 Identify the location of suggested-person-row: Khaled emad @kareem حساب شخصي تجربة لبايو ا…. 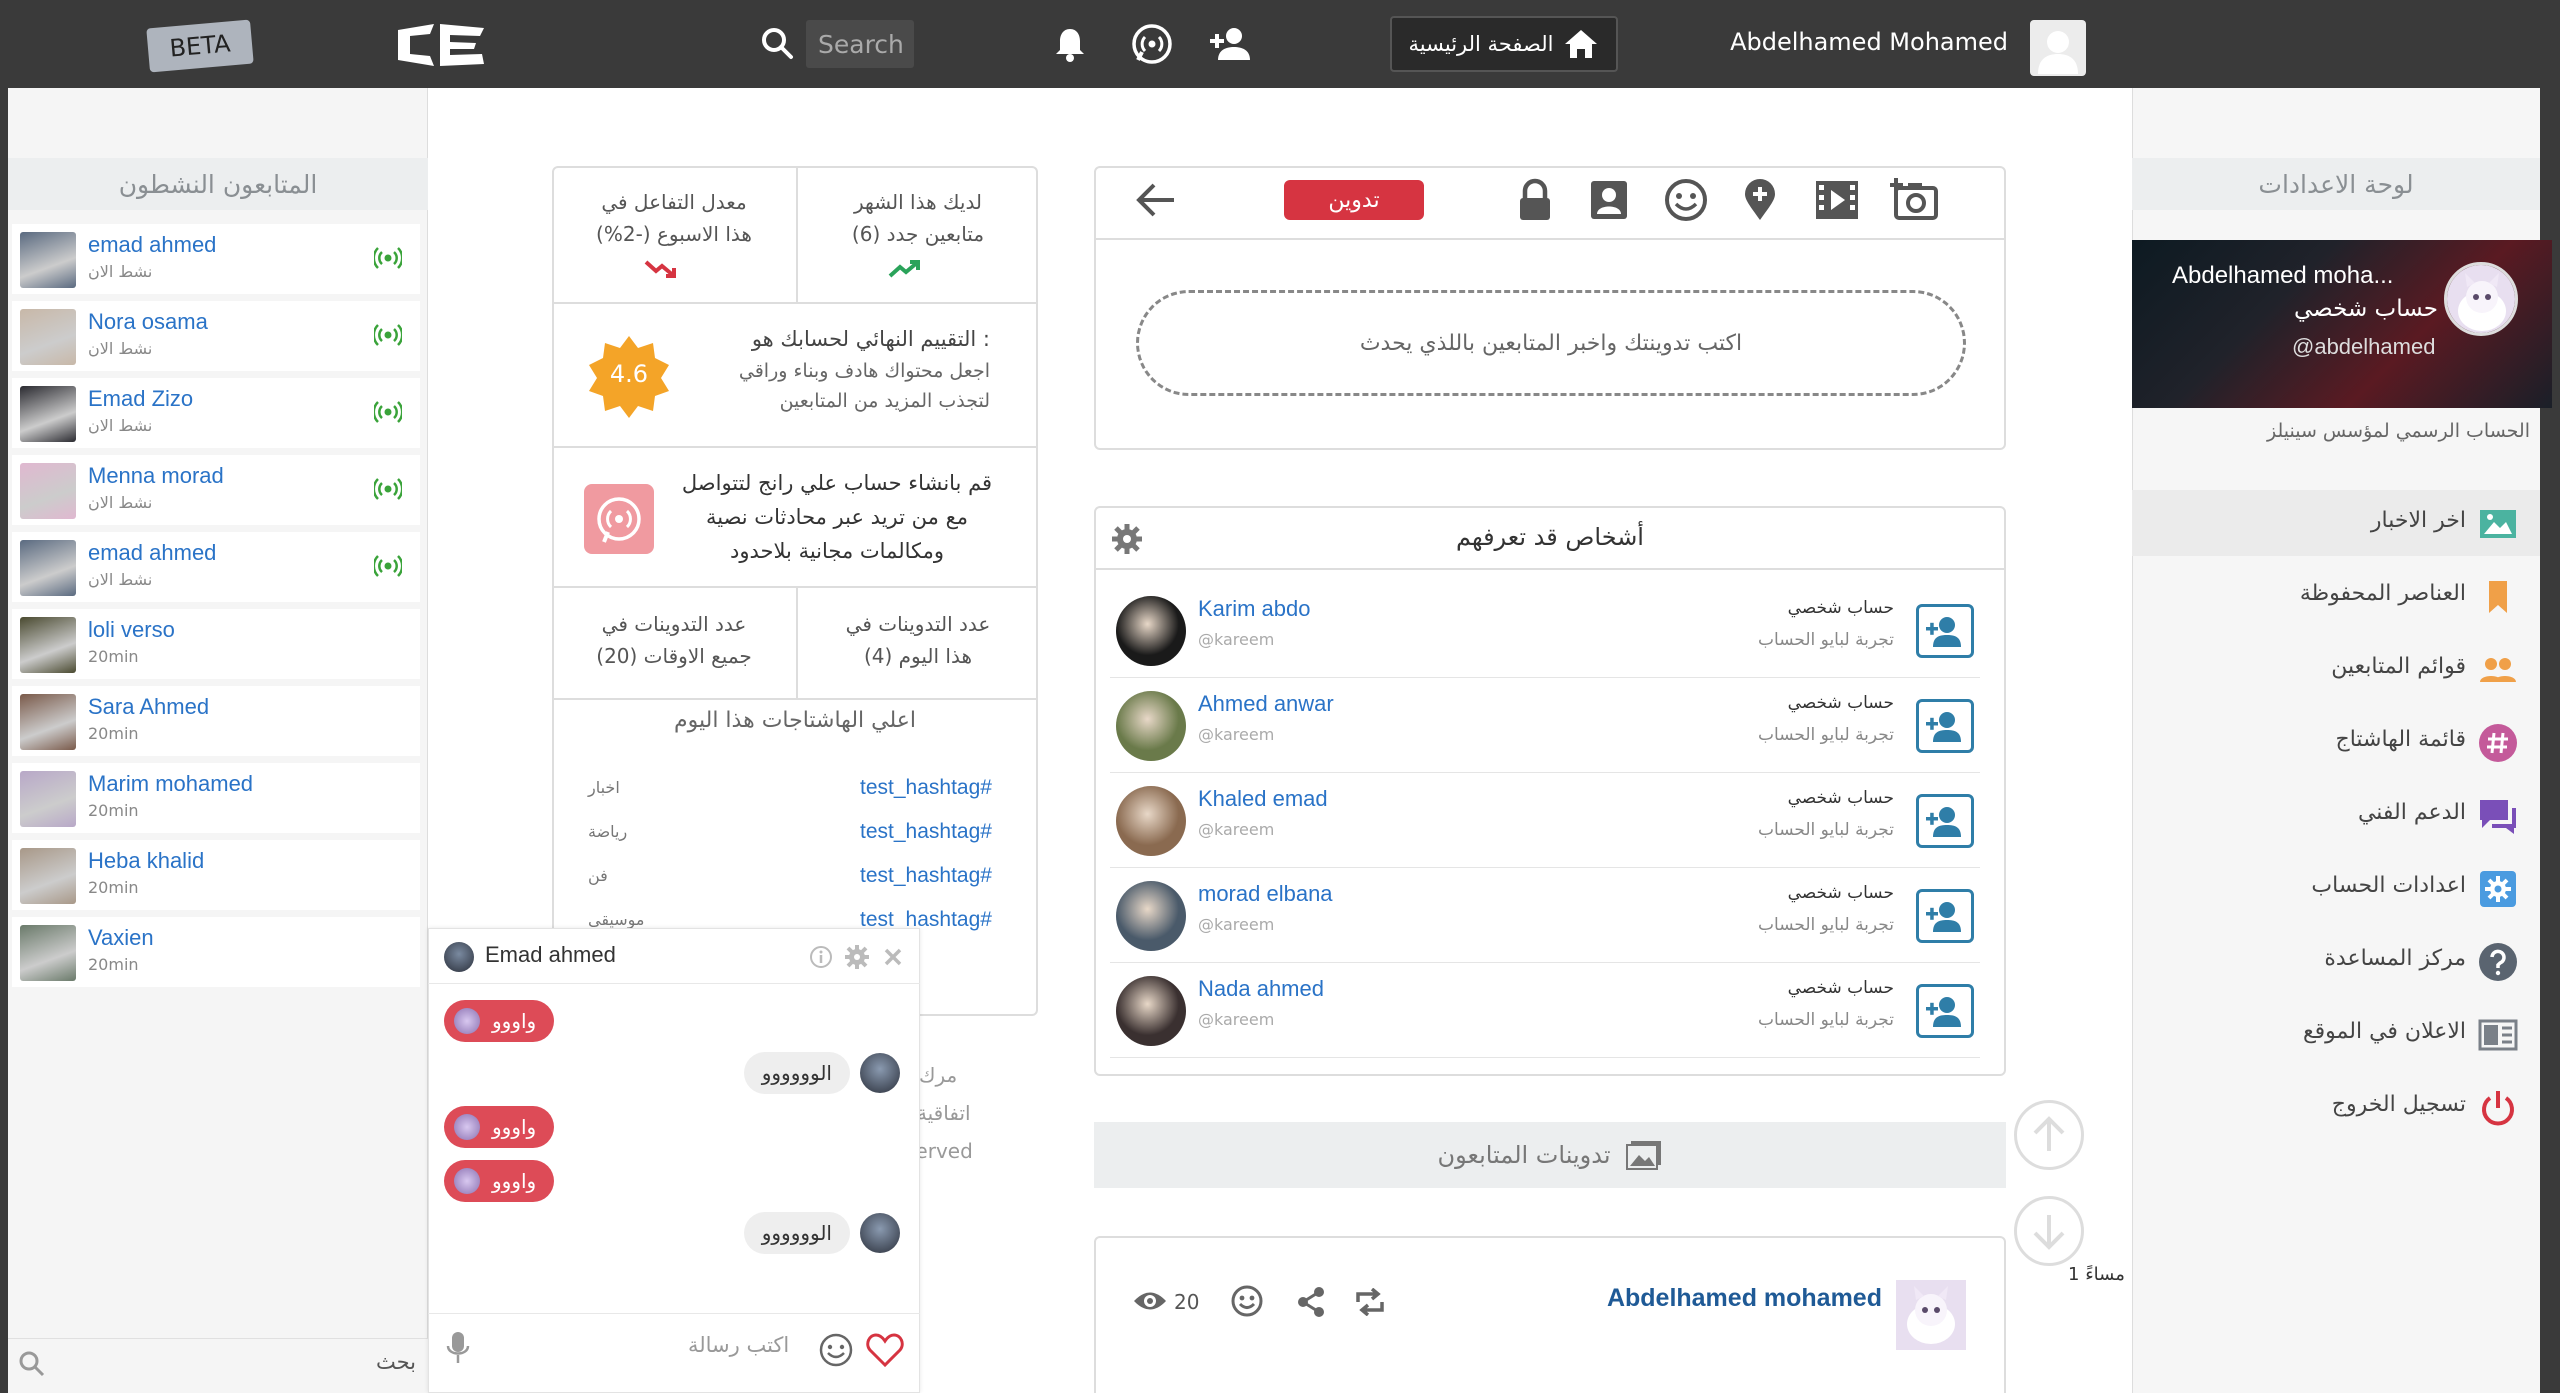
(1545, 821).